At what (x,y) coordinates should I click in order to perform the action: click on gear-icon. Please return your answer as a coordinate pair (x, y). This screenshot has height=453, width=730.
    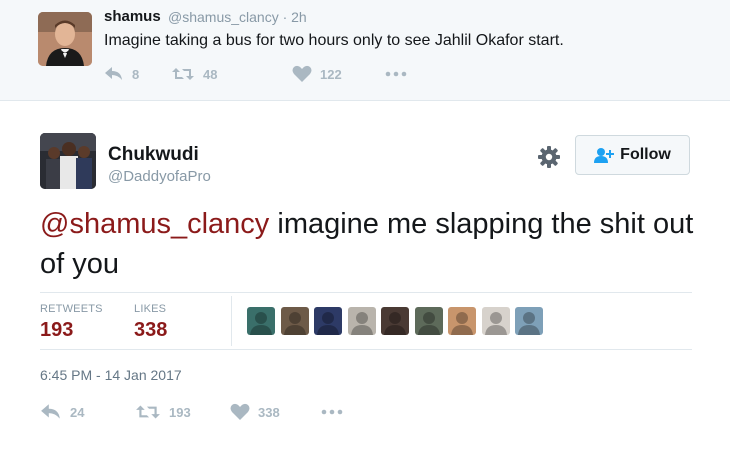
    Looking at the image, I should click on (549, 157).